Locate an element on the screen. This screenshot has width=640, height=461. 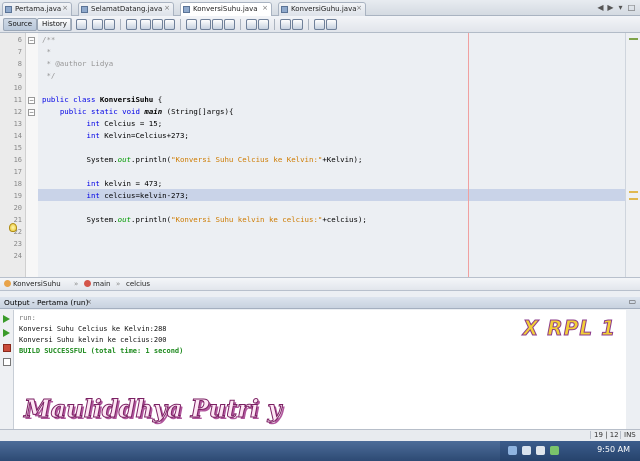
line-number: 12 is located at coordinates (17, 112).